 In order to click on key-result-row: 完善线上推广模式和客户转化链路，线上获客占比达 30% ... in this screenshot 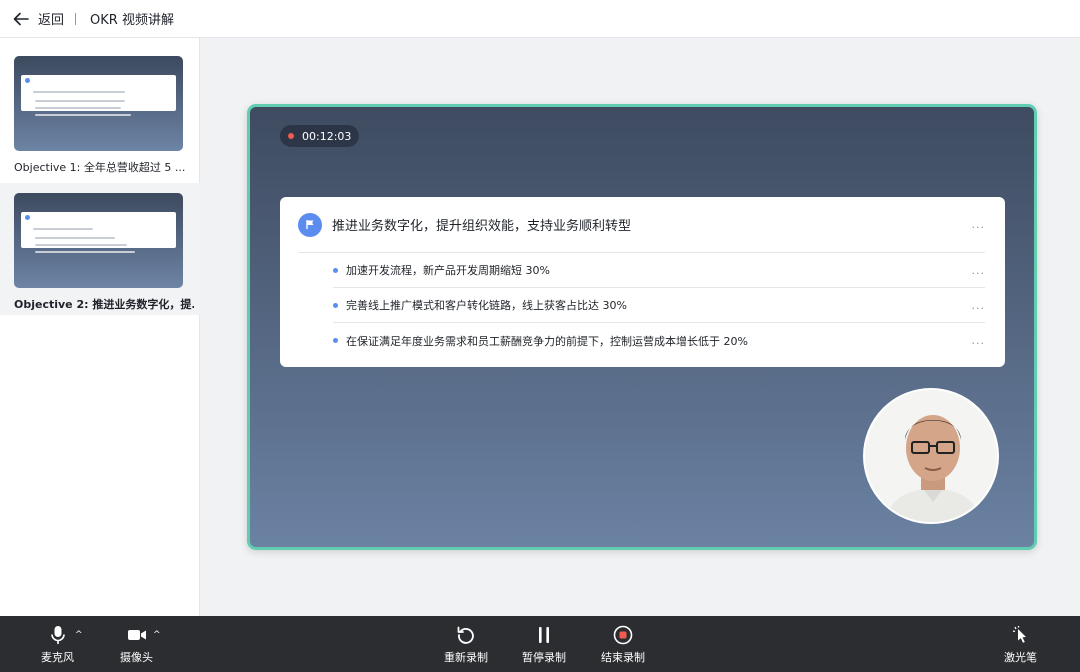, I will do `click(659, 305)`.